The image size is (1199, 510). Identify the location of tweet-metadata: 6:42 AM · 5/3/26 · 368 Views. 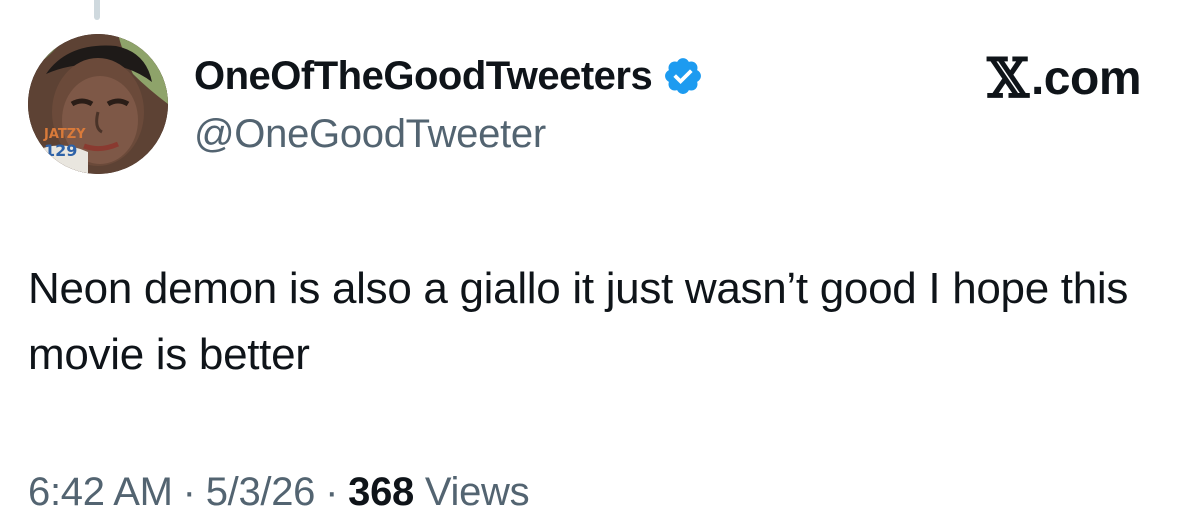
(279, 490).